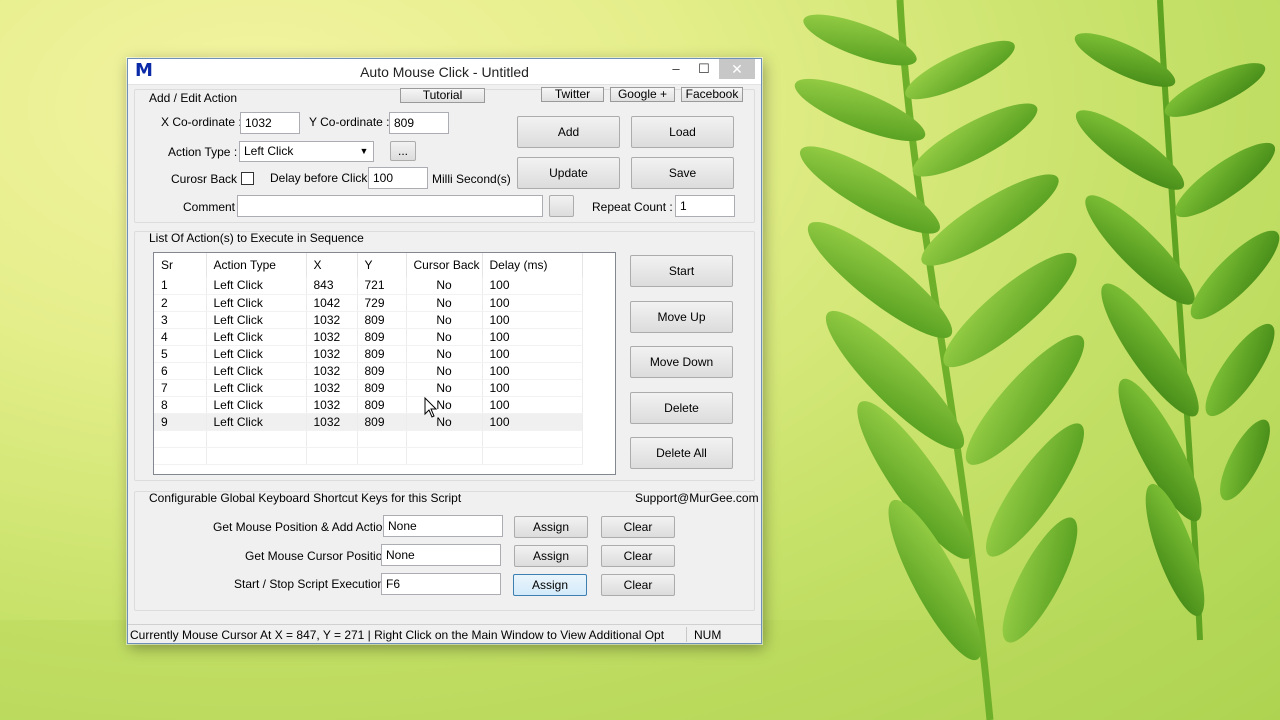  Describe the element at coordinates (322, 178) in the screenshot. I see `delay-label: Delay before Click :` at that location.